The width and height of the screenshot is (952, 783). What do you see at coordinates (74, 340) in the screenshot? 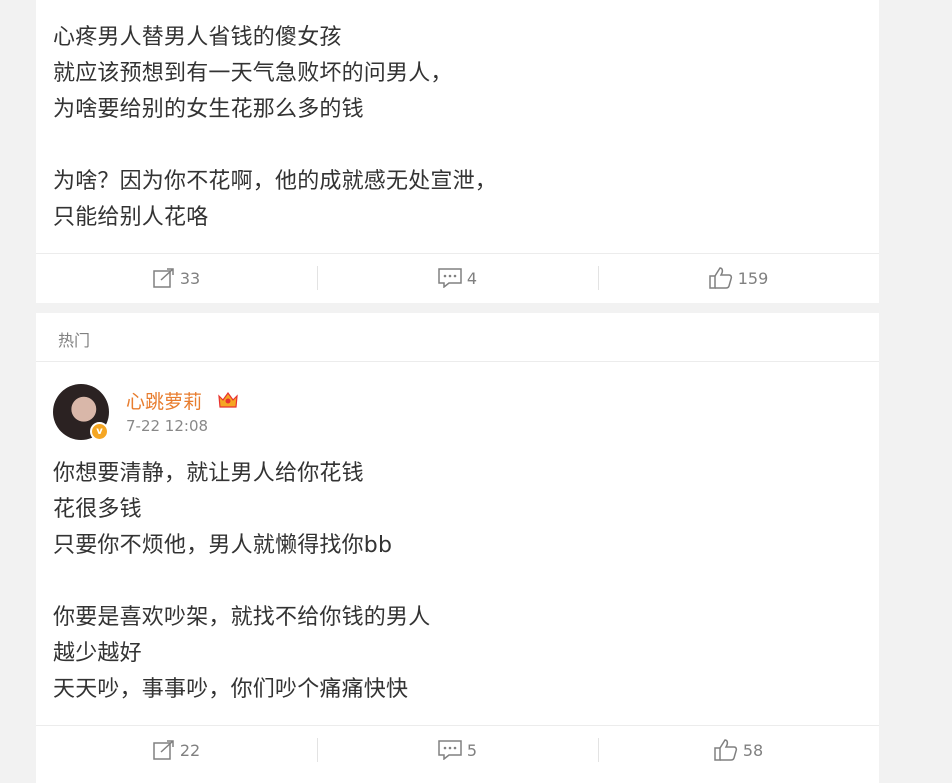
I see `section-label: 热门` at bounding box center [74, 340].